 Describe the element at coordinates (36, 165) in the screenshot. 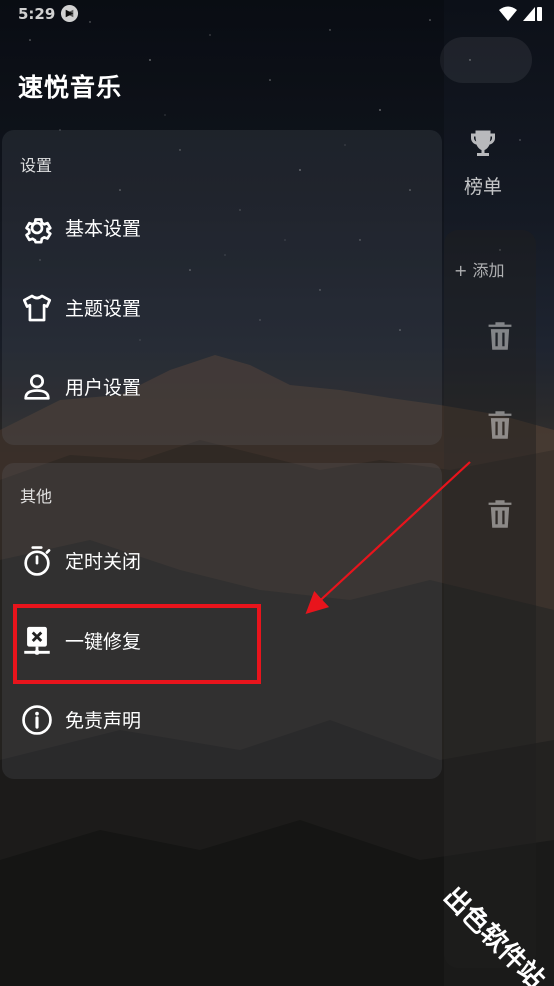

I see `section-label-settings: 设置` at that location.